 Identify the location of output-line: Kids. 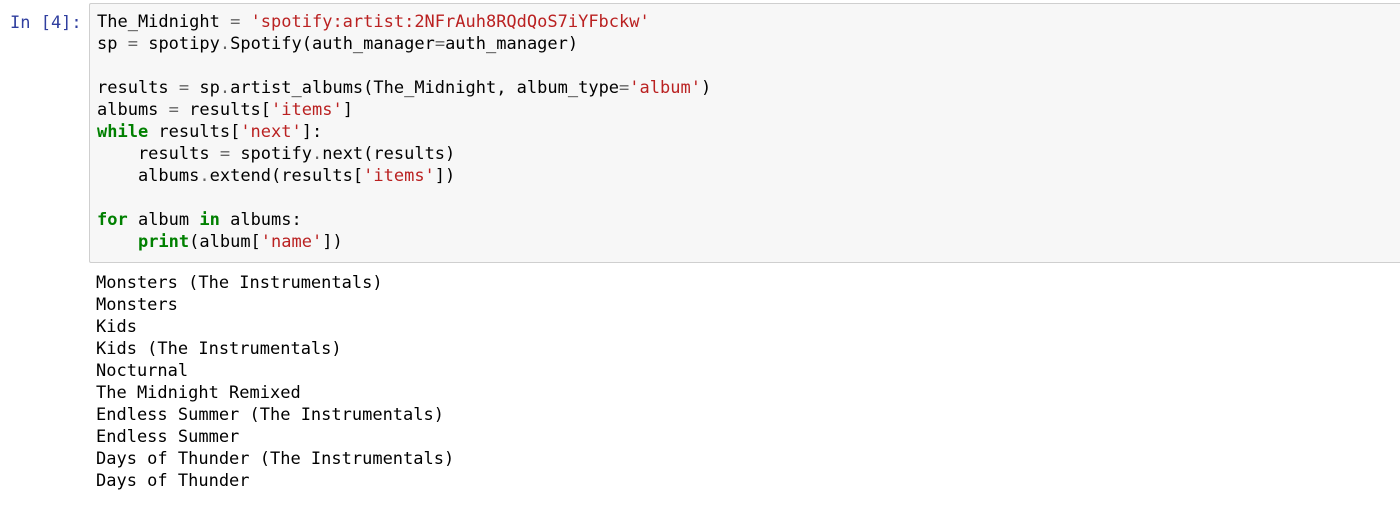
(116, 327).